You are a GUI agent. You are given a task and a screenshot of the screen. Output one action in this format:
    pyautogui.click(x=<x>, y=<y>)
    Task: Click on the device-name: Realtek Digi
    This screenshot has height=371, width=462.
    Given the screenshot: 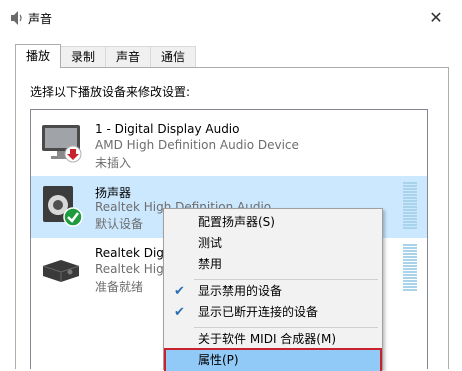 What is the action you would take?
    pyautogui.click(x=131, y=253)
    